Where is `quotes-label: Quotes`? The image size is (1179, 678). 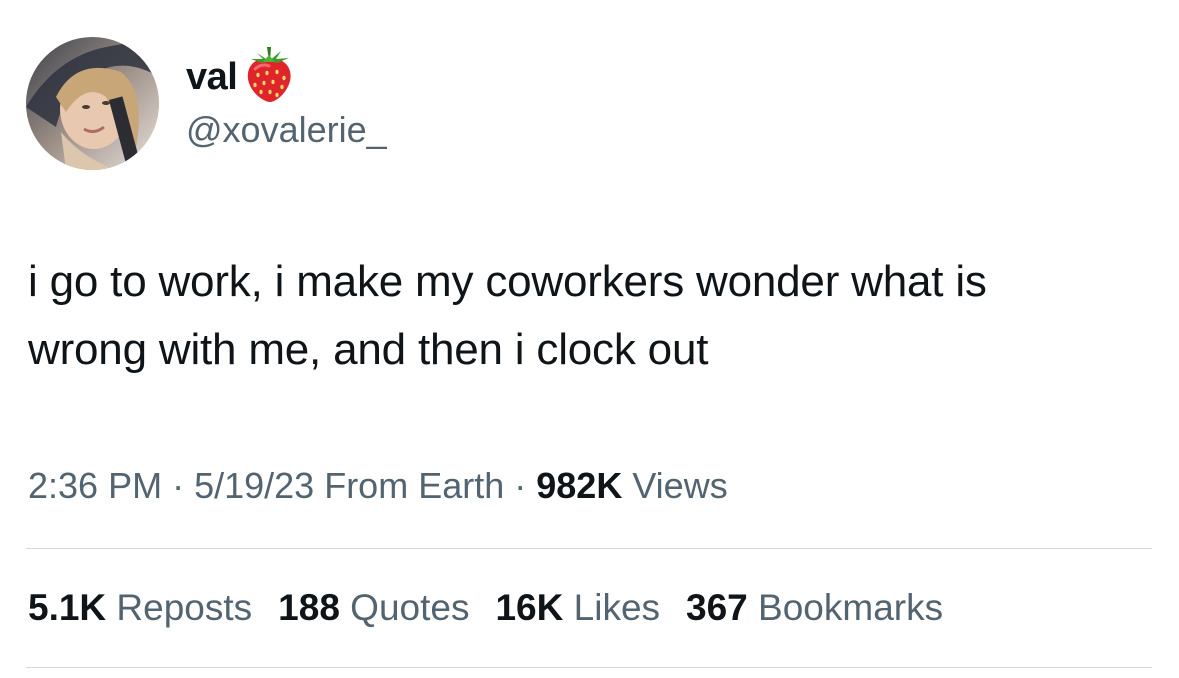
quotes-label: Quotes is located at coordinates (404, 607).